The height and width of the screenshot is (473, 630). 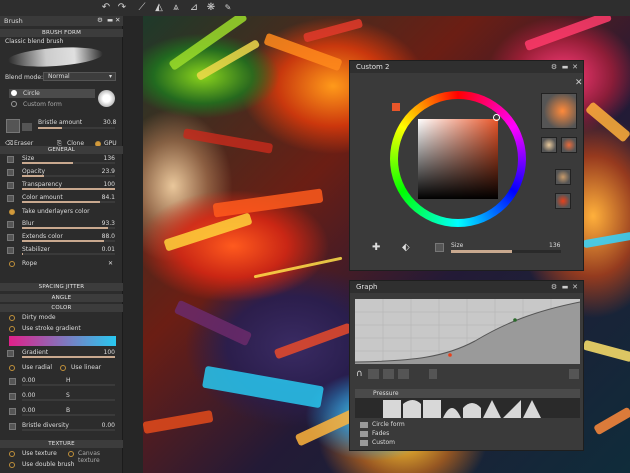 I want to click on bristle-square-icon, so click(x=27, y=127).